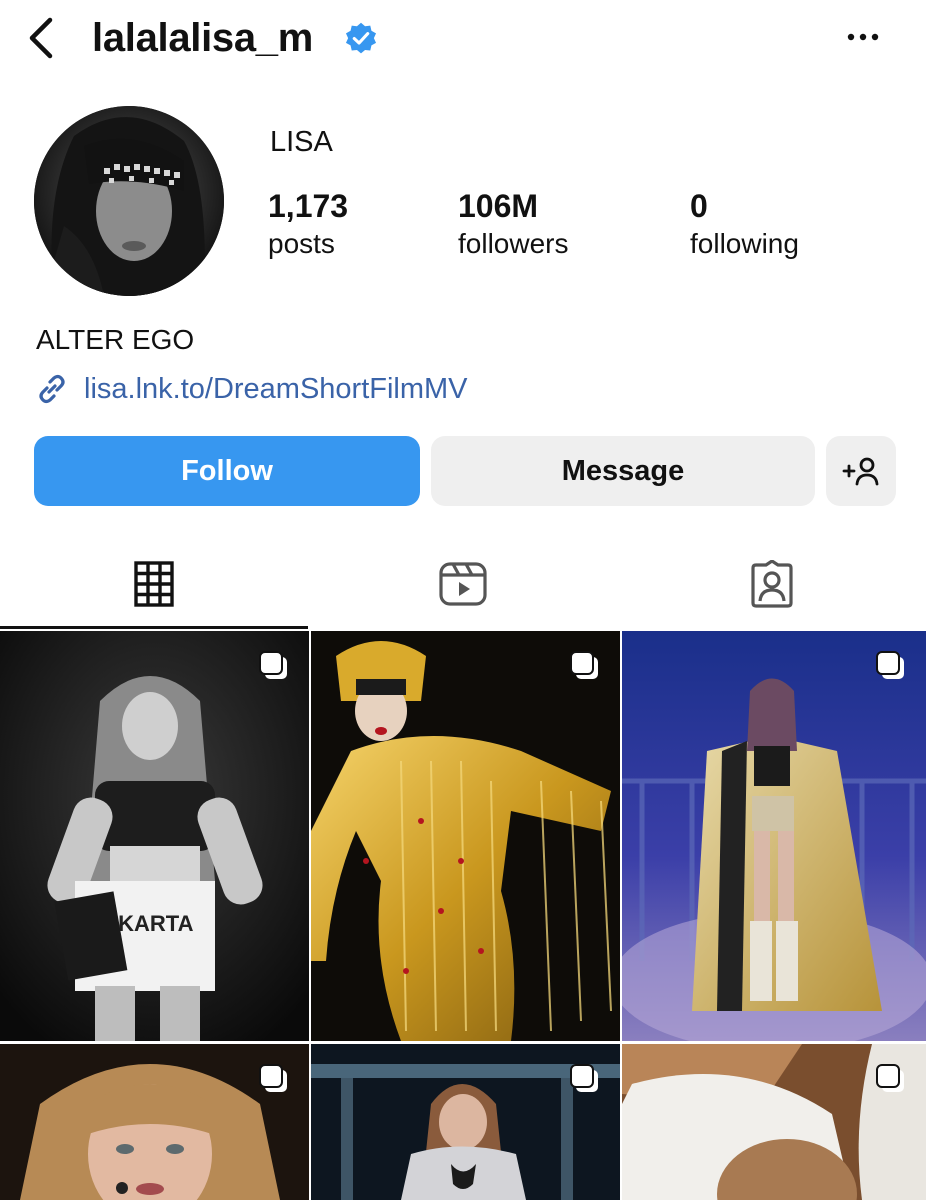 This screenshot has height=1200, width=926. I want to click on profile-tabs, so click(463, 585).